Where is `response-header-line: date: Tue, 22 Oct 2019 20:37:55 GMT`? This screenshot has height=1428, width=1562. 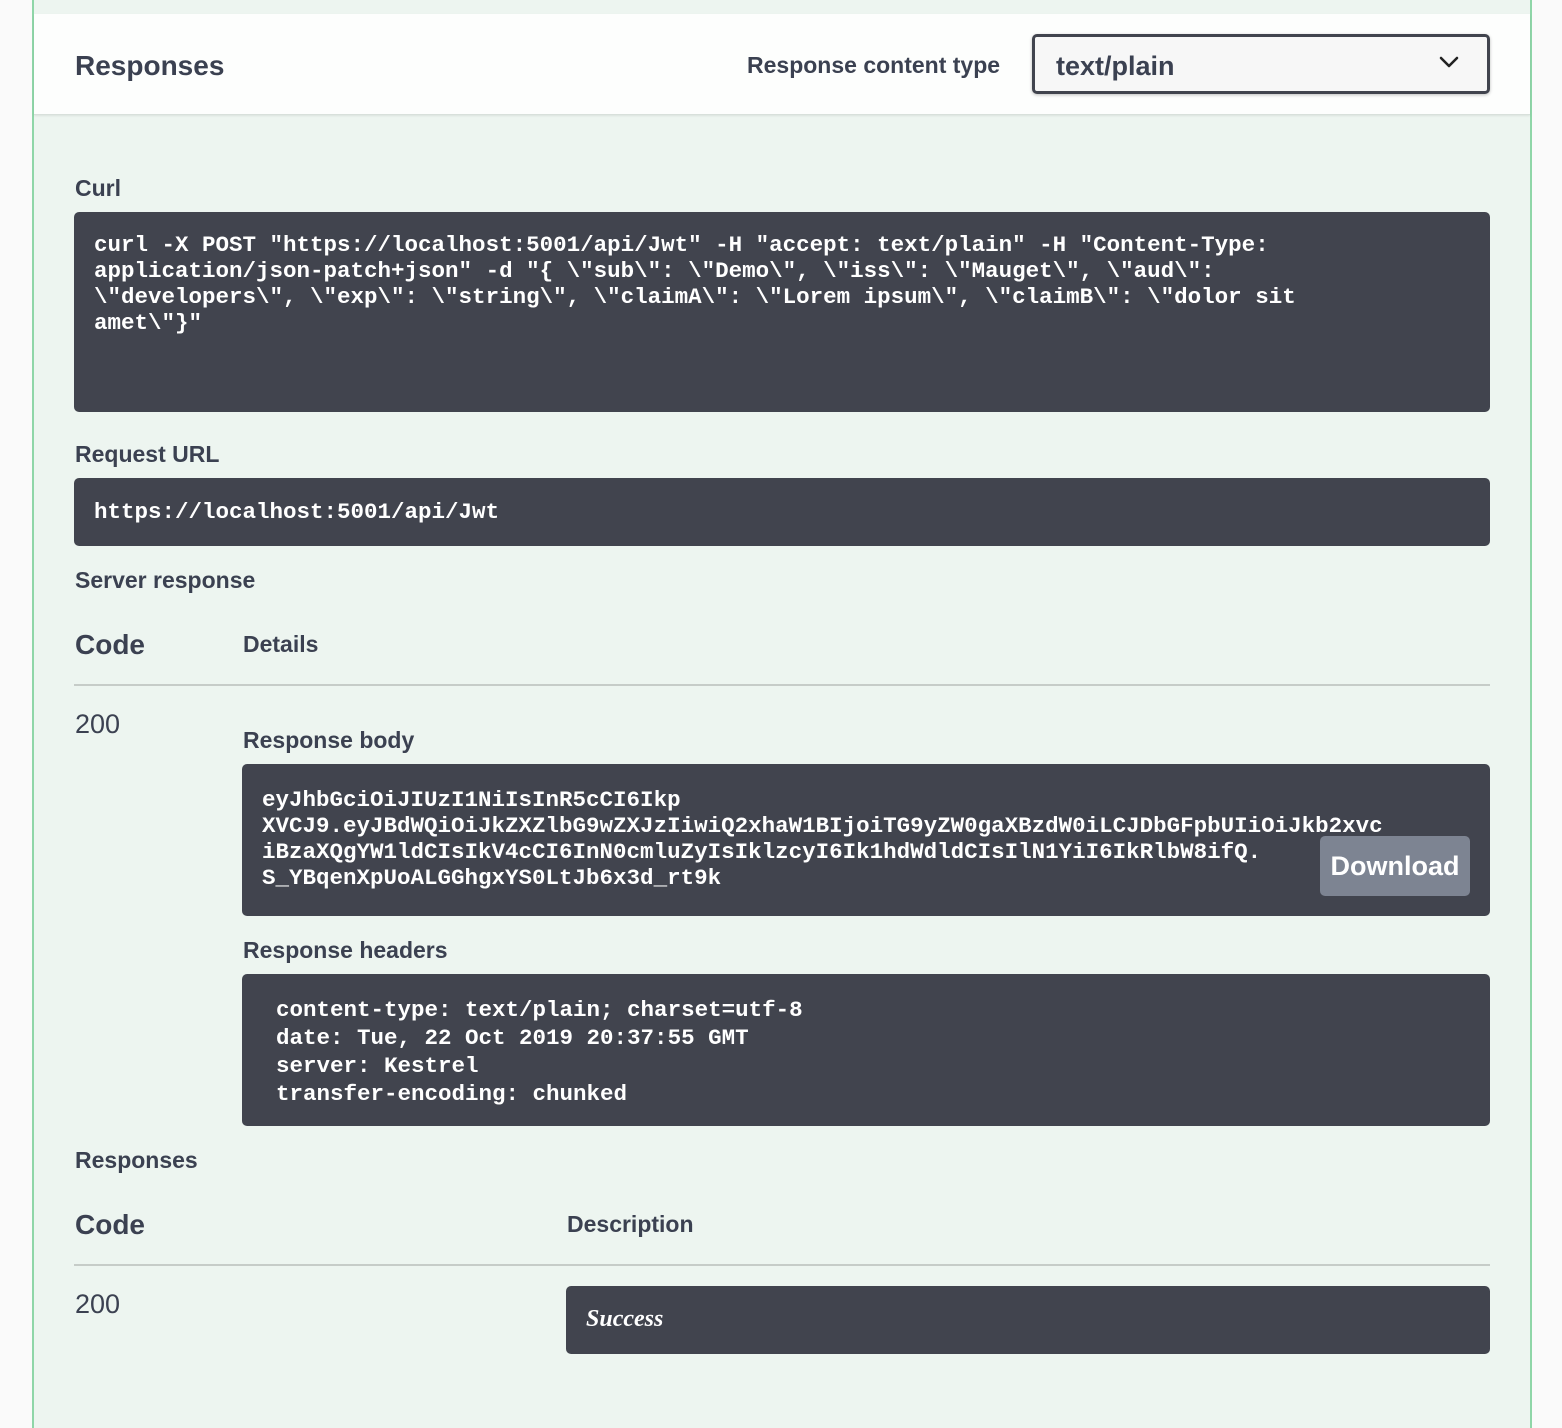 response-header-line: date: Tue, 22 Oct 2019 20:37:55 GMT is located at coordinates (512, 1038).